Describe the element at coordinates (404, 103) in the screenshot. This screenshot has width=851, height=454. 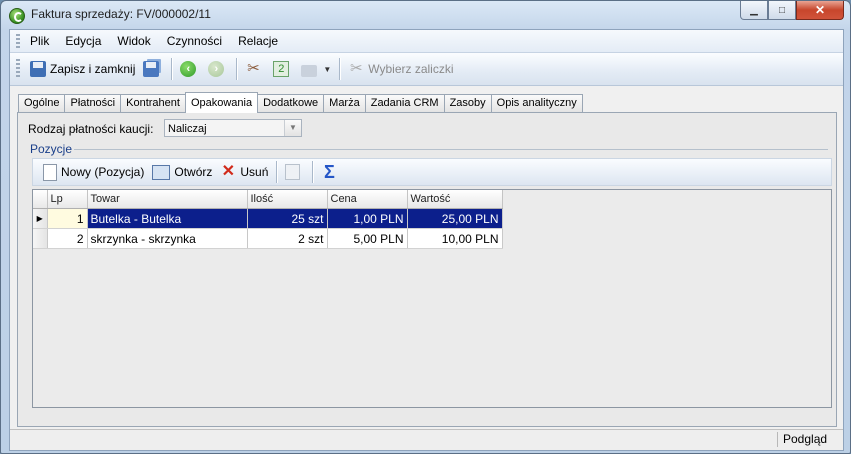
I see `tab-zadania-crm: Zadania CRM` at that location.